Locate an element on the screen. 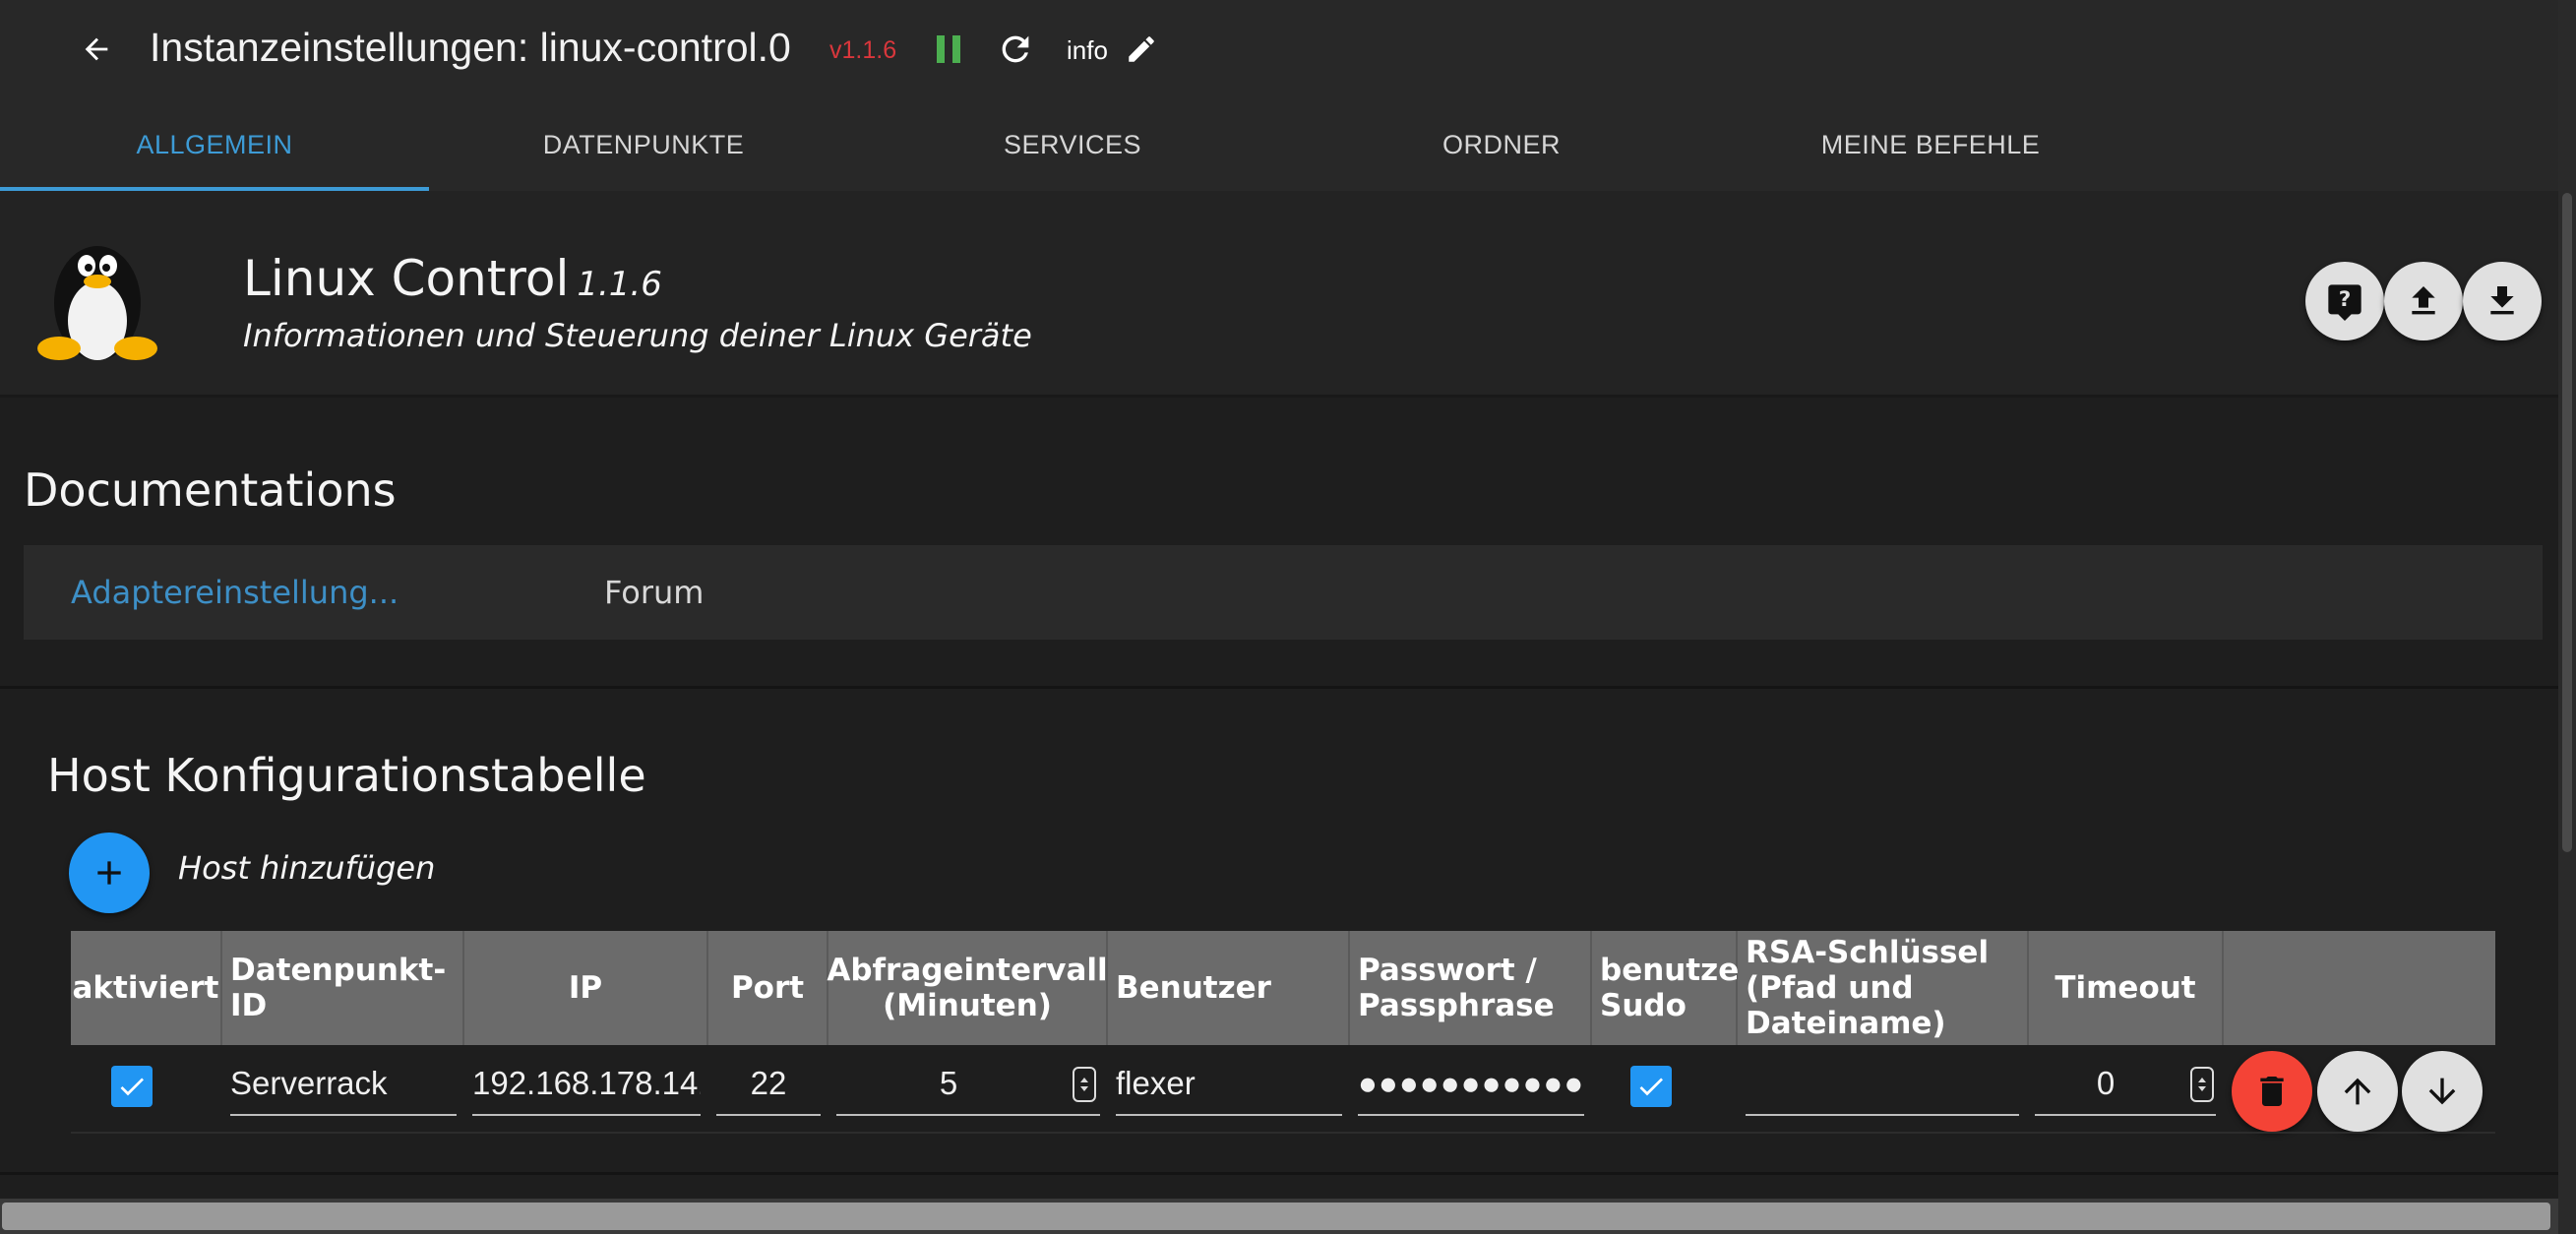  tab-meine-befehle: MEINE BEFEHLE is located at coordinates (1930, 144).